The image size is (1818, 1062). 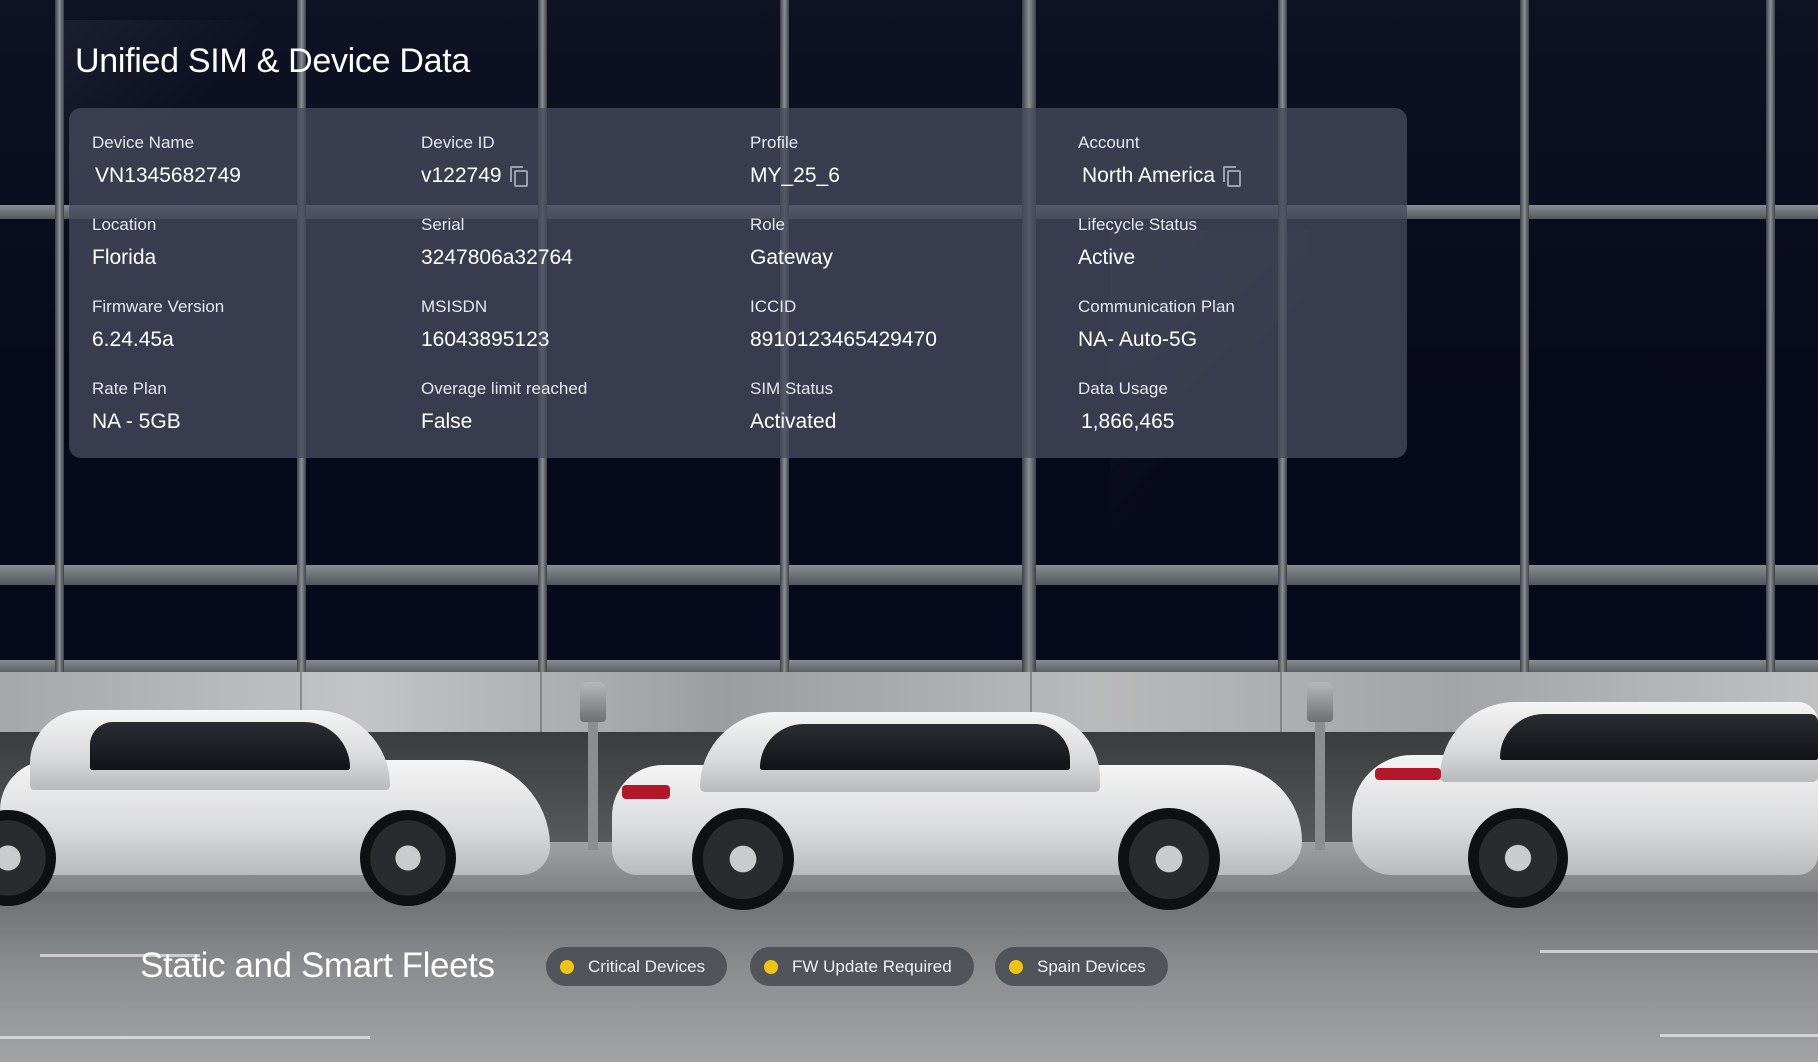 I want to click on field-value: Activated, so click(x=793, y=422).